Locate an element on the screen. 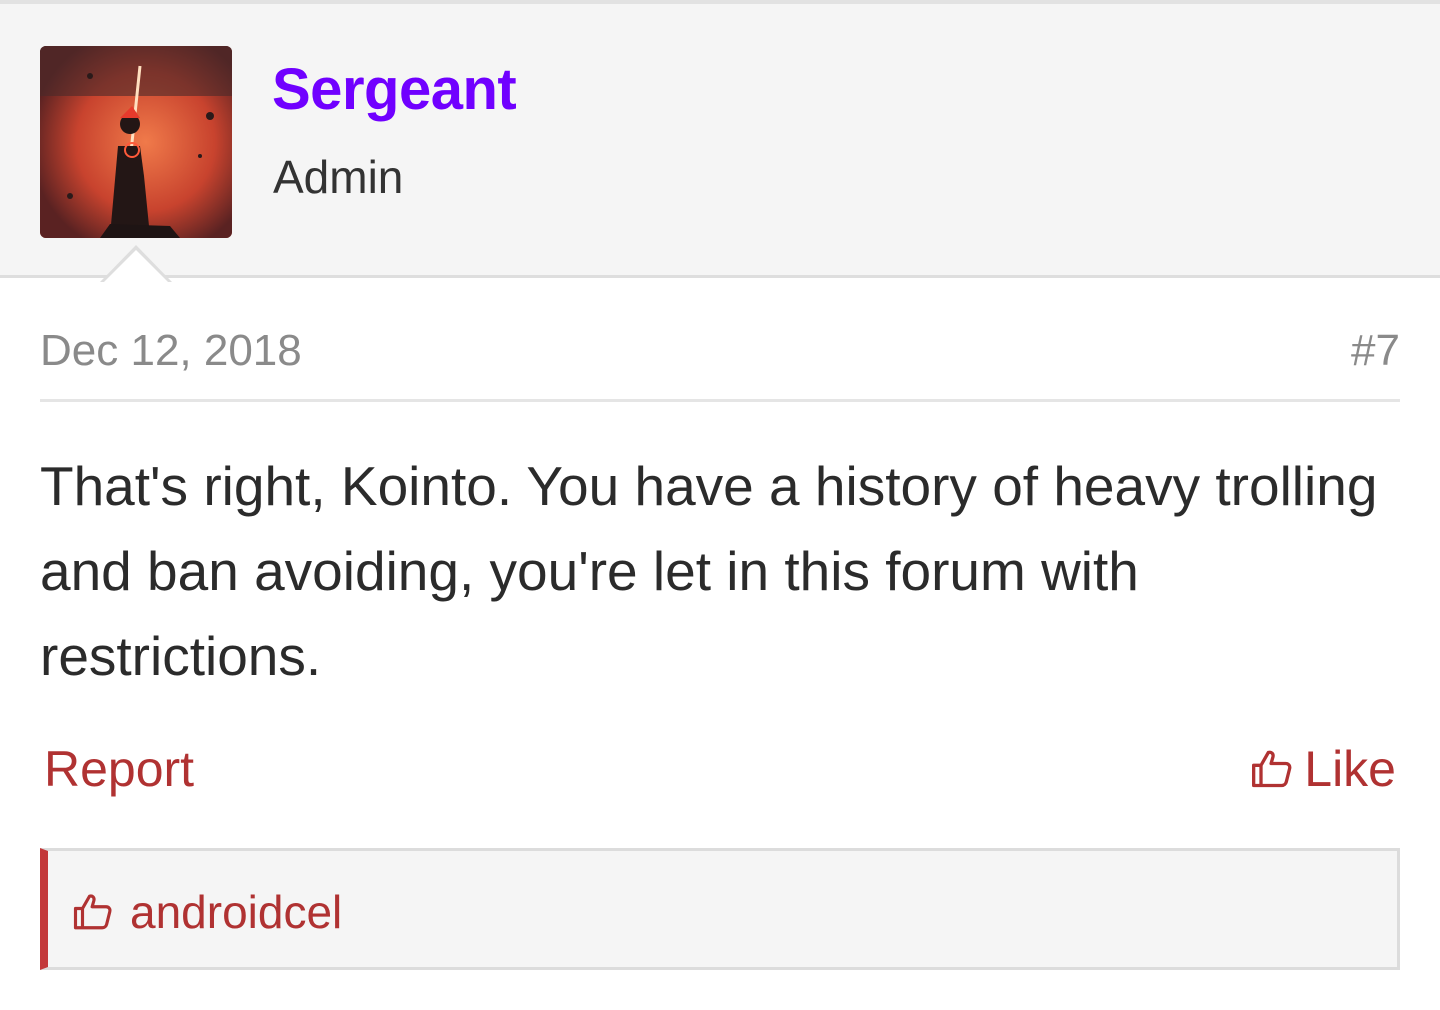  post-number: #7 is located at coordinates (1375, 351).